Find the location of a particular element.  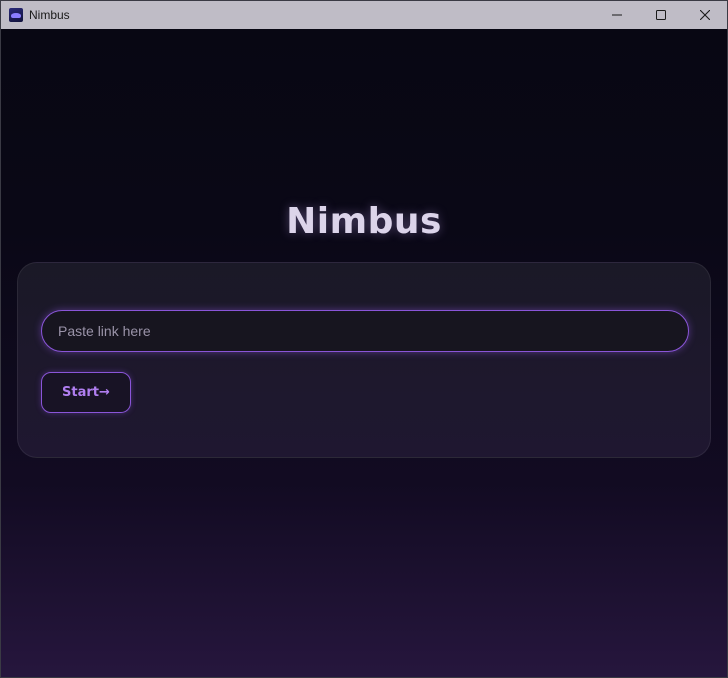

window-title: Nimbus is located at coordinates (49, 15).